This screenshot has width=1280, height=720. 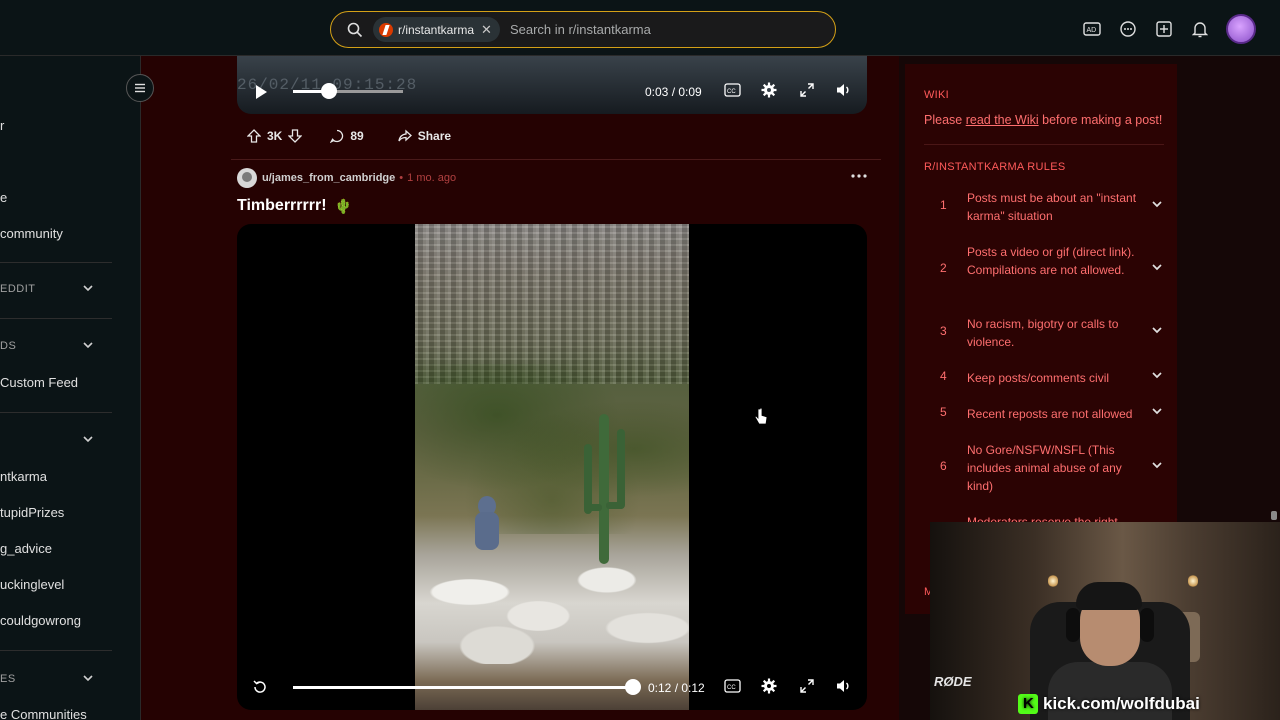 What do you see at coordinates (486, 30) in the screenshot?
I see `remove-filter-icon: ✕` at bounding box center [486, 30].